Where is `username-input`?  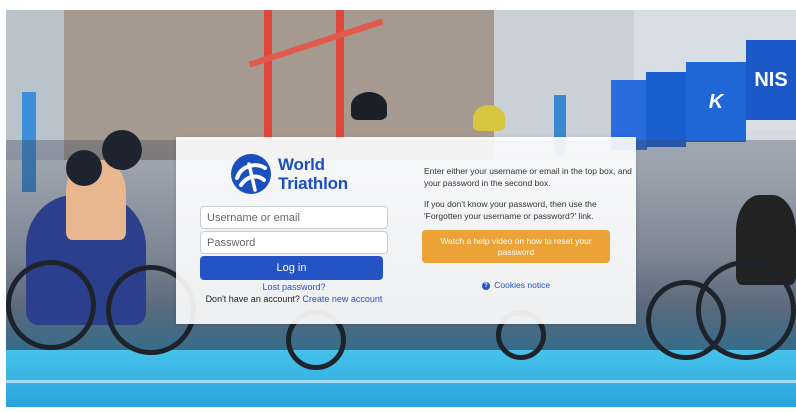
username-input is located at coordinates (294, 217).